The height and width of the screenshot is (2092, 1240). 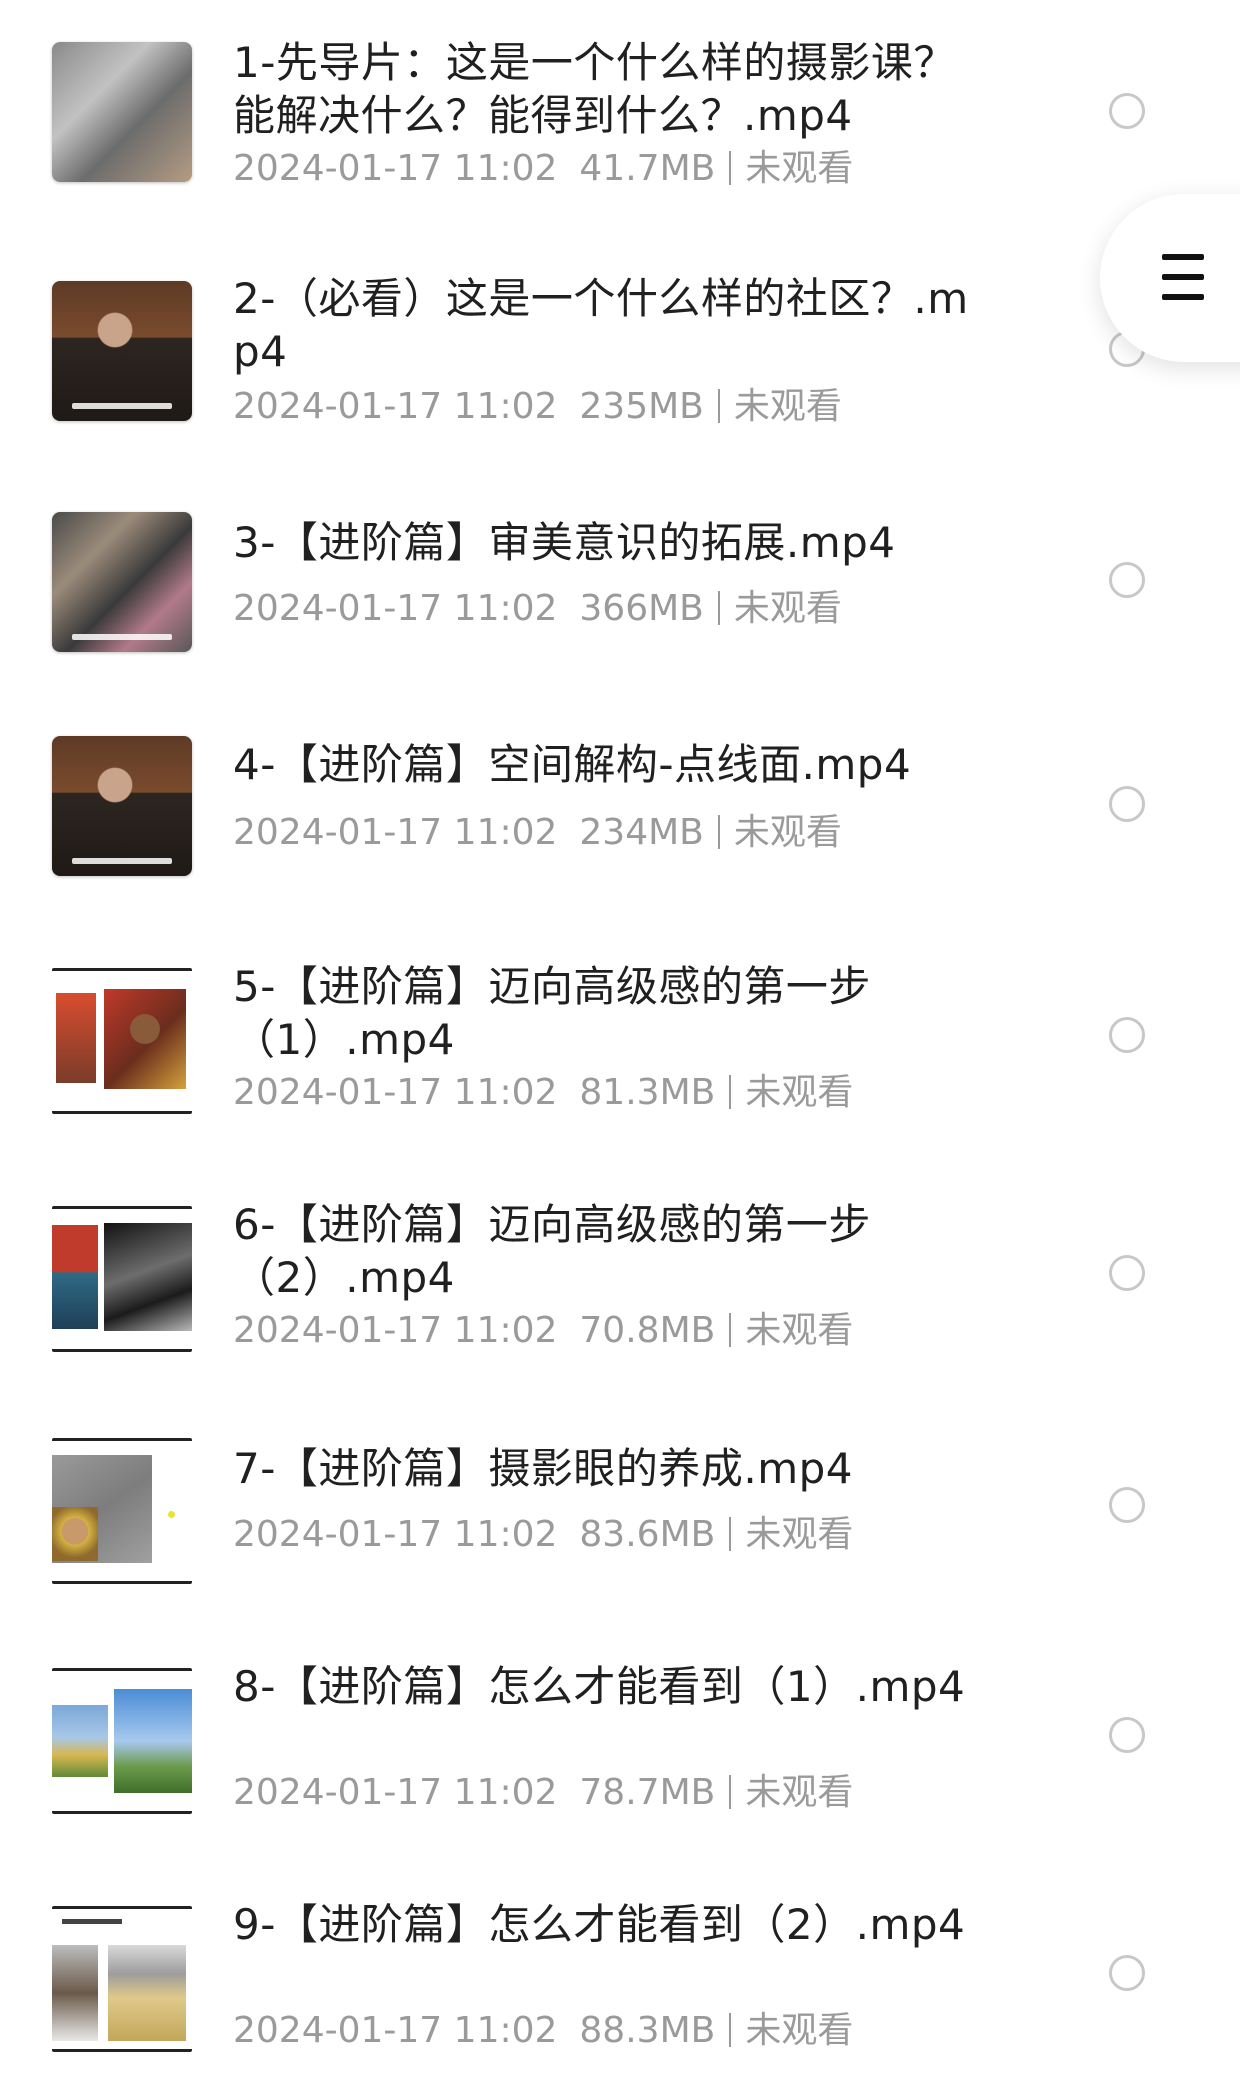 What do you see at coordinates (641, 406) in the screenshot?
I see `file-size: 235MB` at bounding box center [641, 406].